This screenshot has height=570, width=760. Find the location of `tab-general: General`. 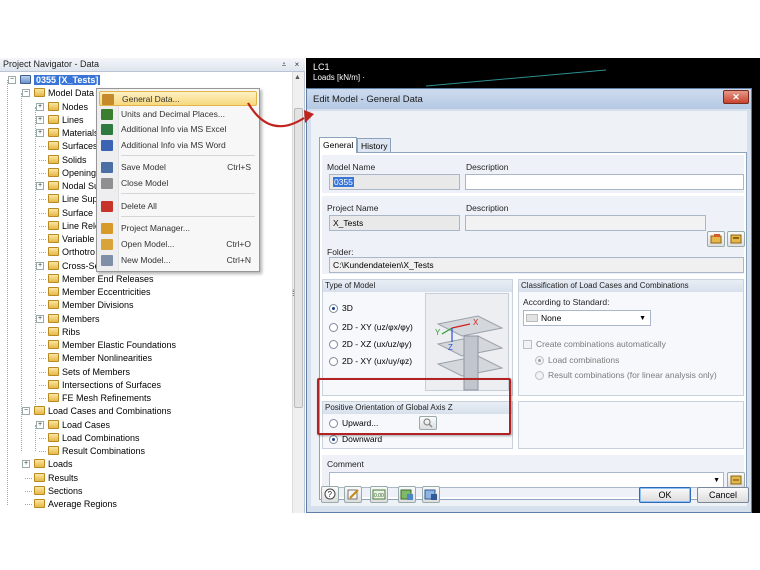

tab-general: General is located at coordinates (338, 145).